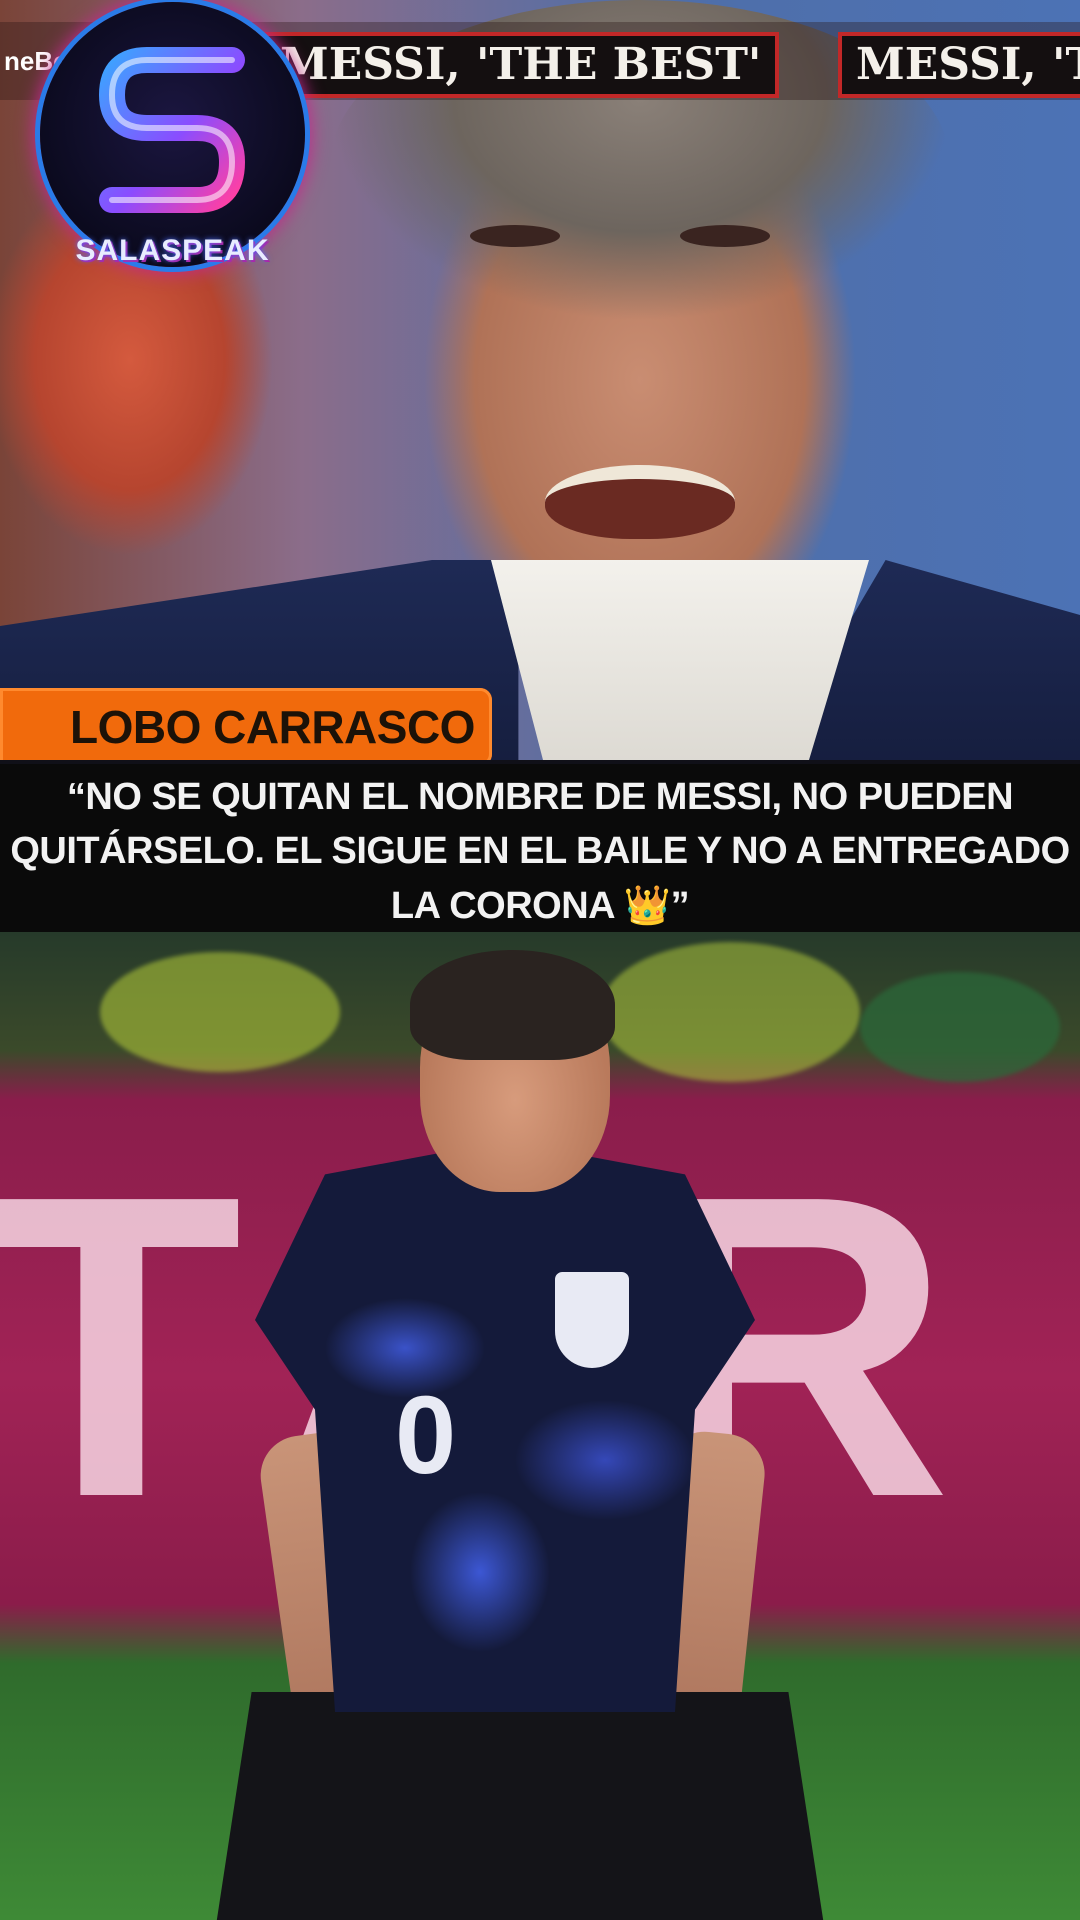 The height and width of the screenshot is (1920, 1080). I want to click on speaker-name: LOBO CARRASCO, so click(272, 727).